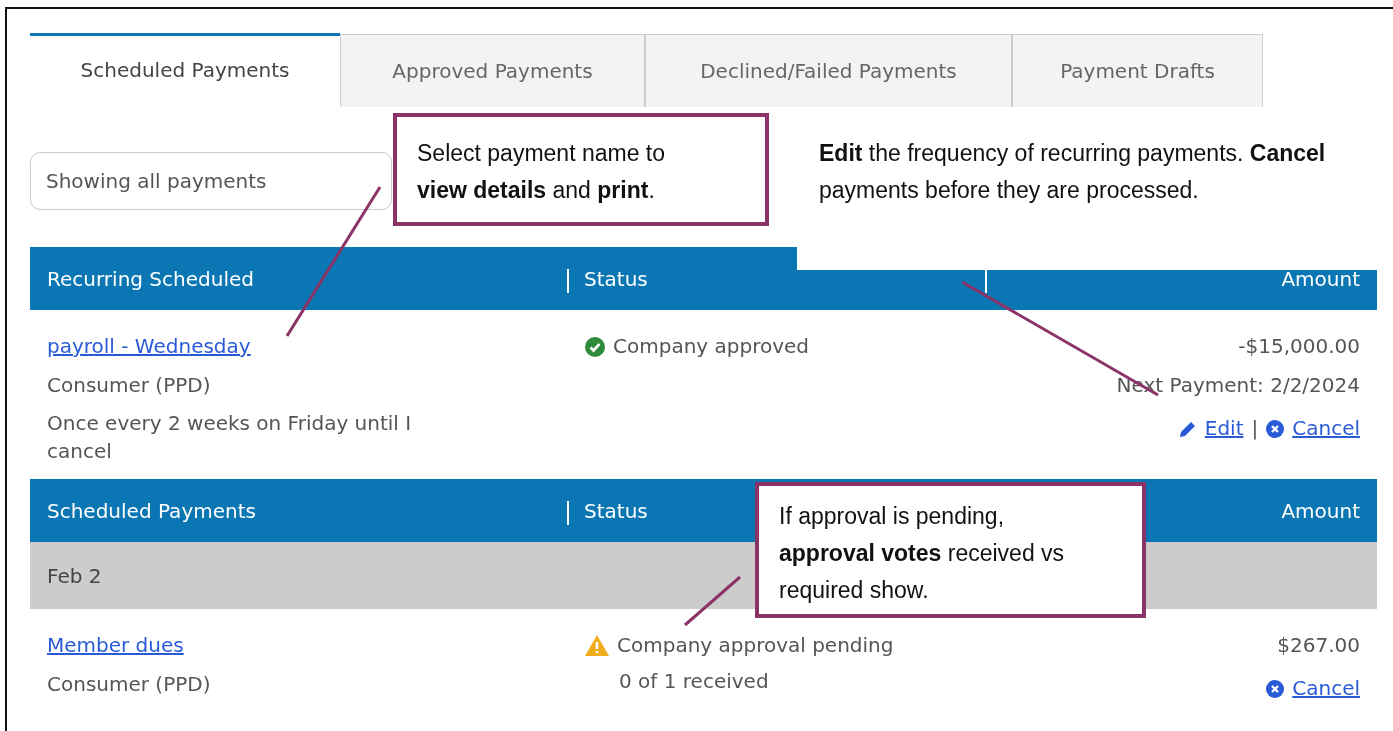  What do you see at coordinates (1137, 70) in the screenshot?
I see `tab: Payment Drafts` at bounding box center [1137, 70].